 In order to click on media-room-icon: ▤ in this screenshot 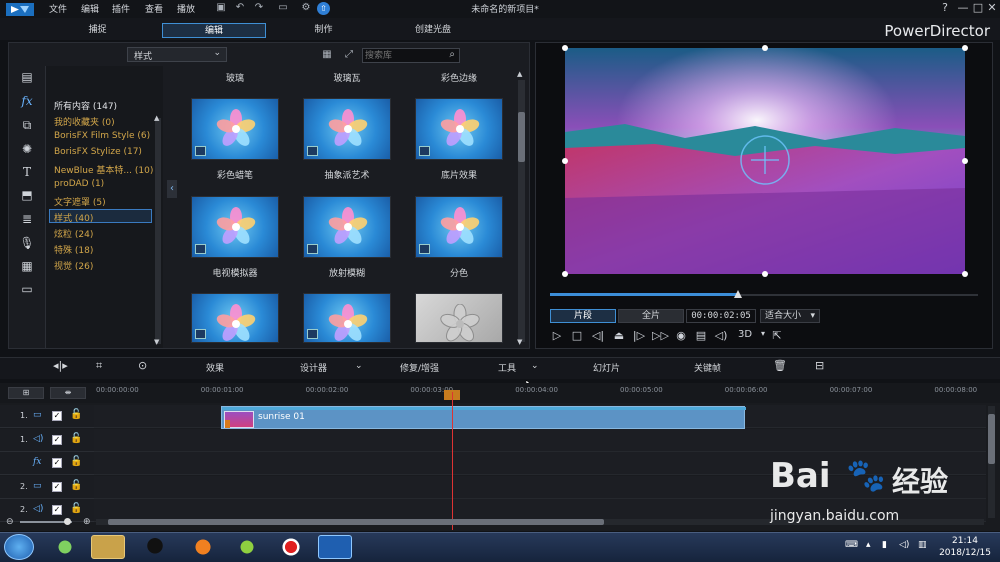, I will do `click(27, 78)`.